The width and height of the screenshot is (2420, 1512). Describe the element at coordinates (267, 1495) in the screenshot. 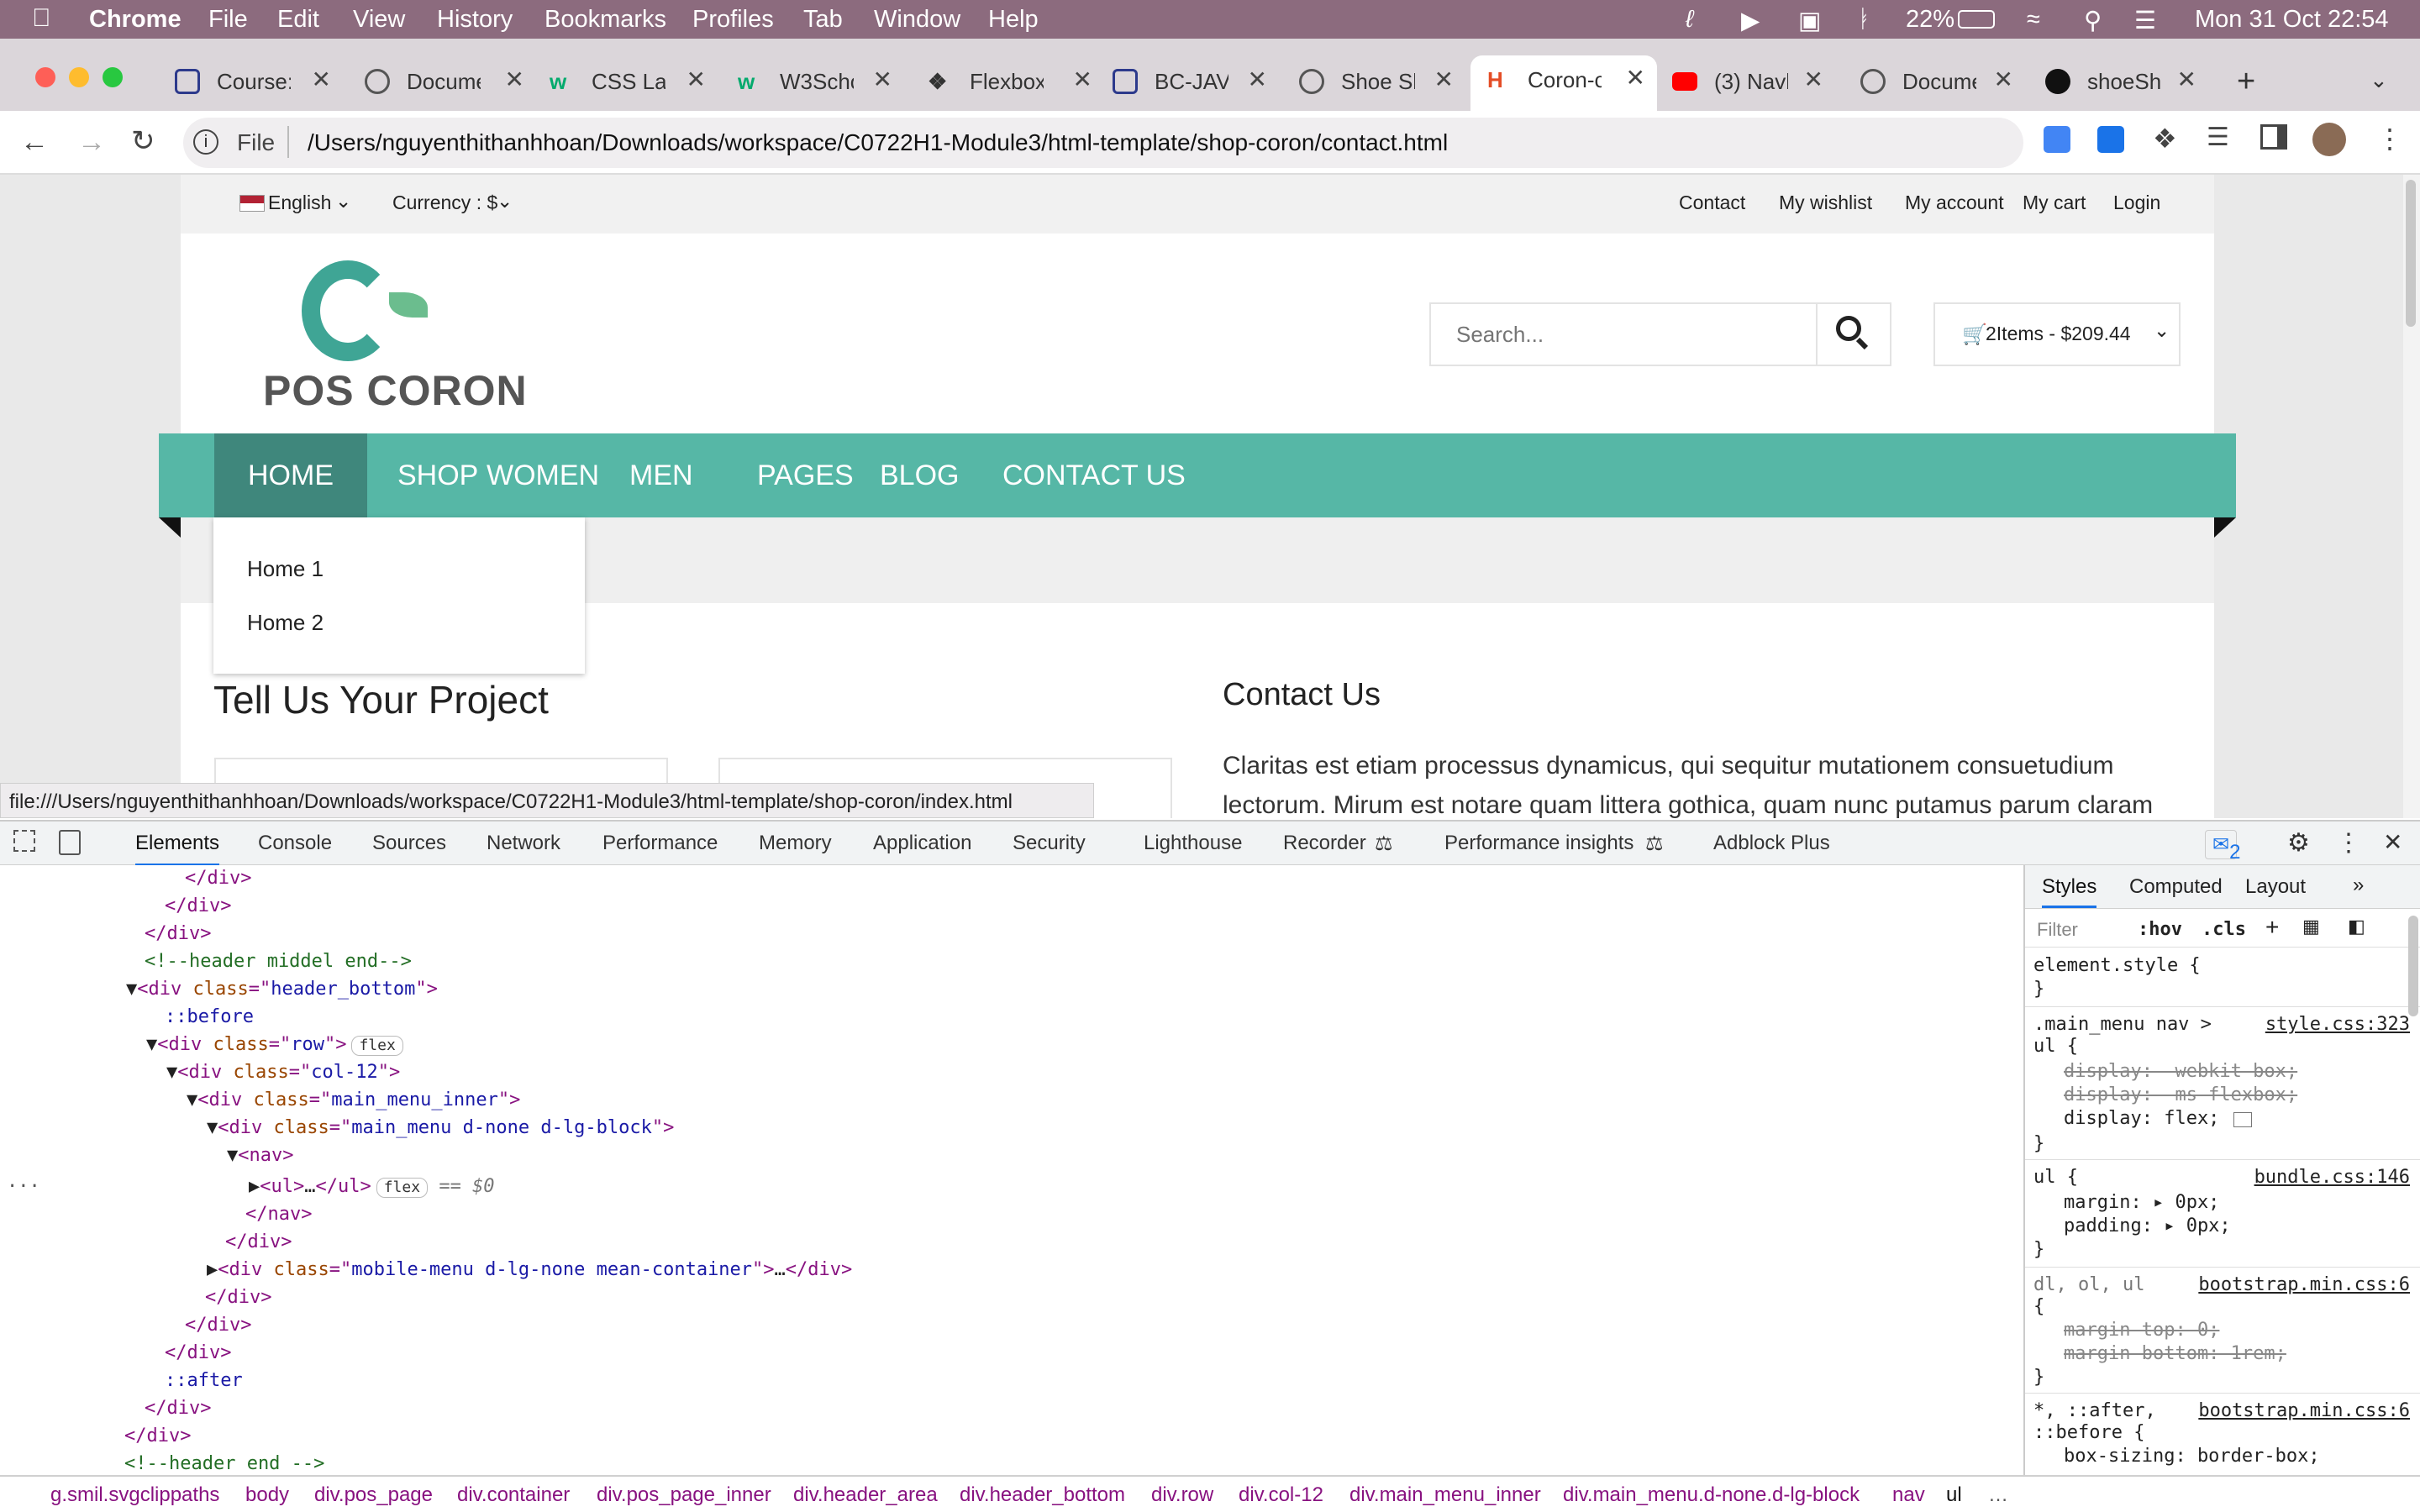

I see `breadcrumb-item: body` at that location.